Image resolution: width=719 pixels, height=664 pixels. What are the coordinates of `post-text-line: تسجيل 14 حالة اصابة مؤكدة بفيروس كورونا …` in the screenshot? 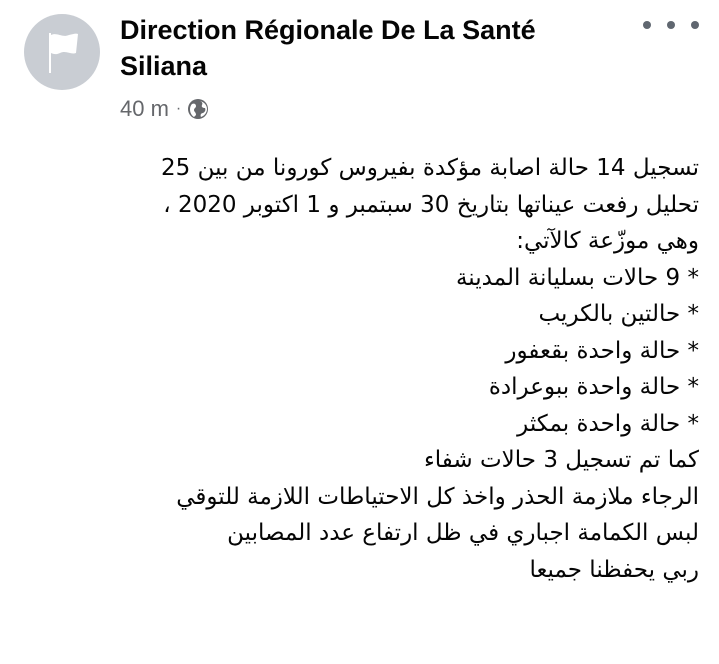 It's located at (430, 168).